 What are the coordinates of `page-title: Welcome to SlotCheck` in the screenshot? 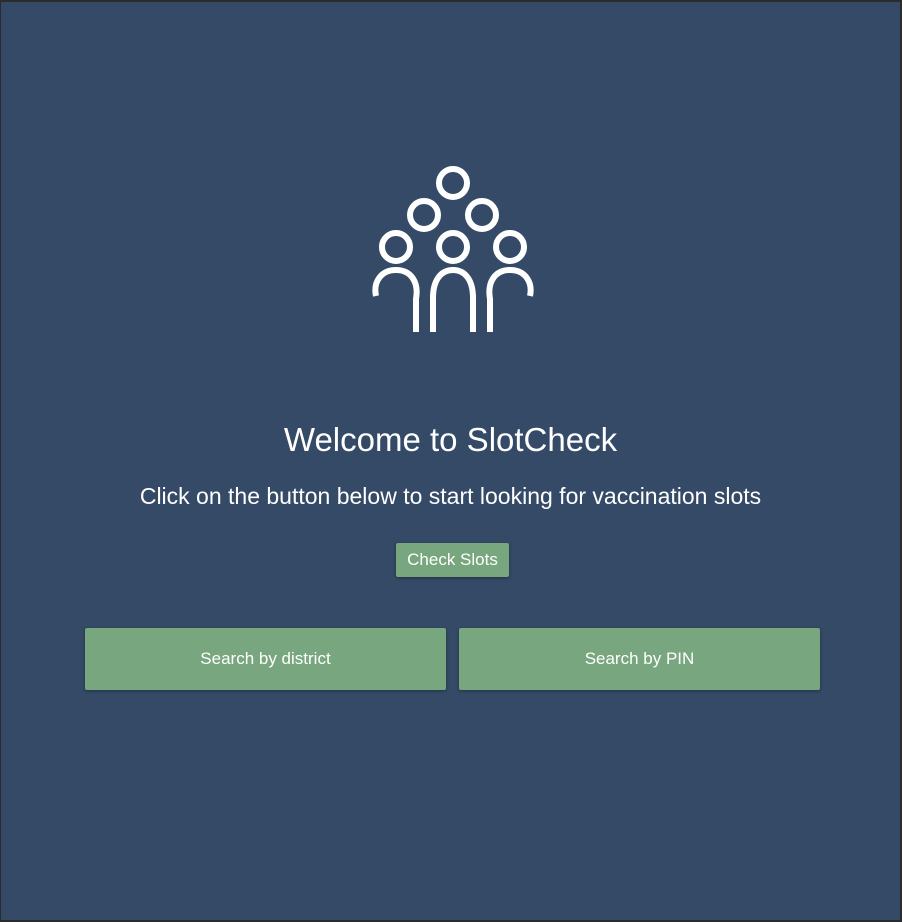 It's located at (450, 439).